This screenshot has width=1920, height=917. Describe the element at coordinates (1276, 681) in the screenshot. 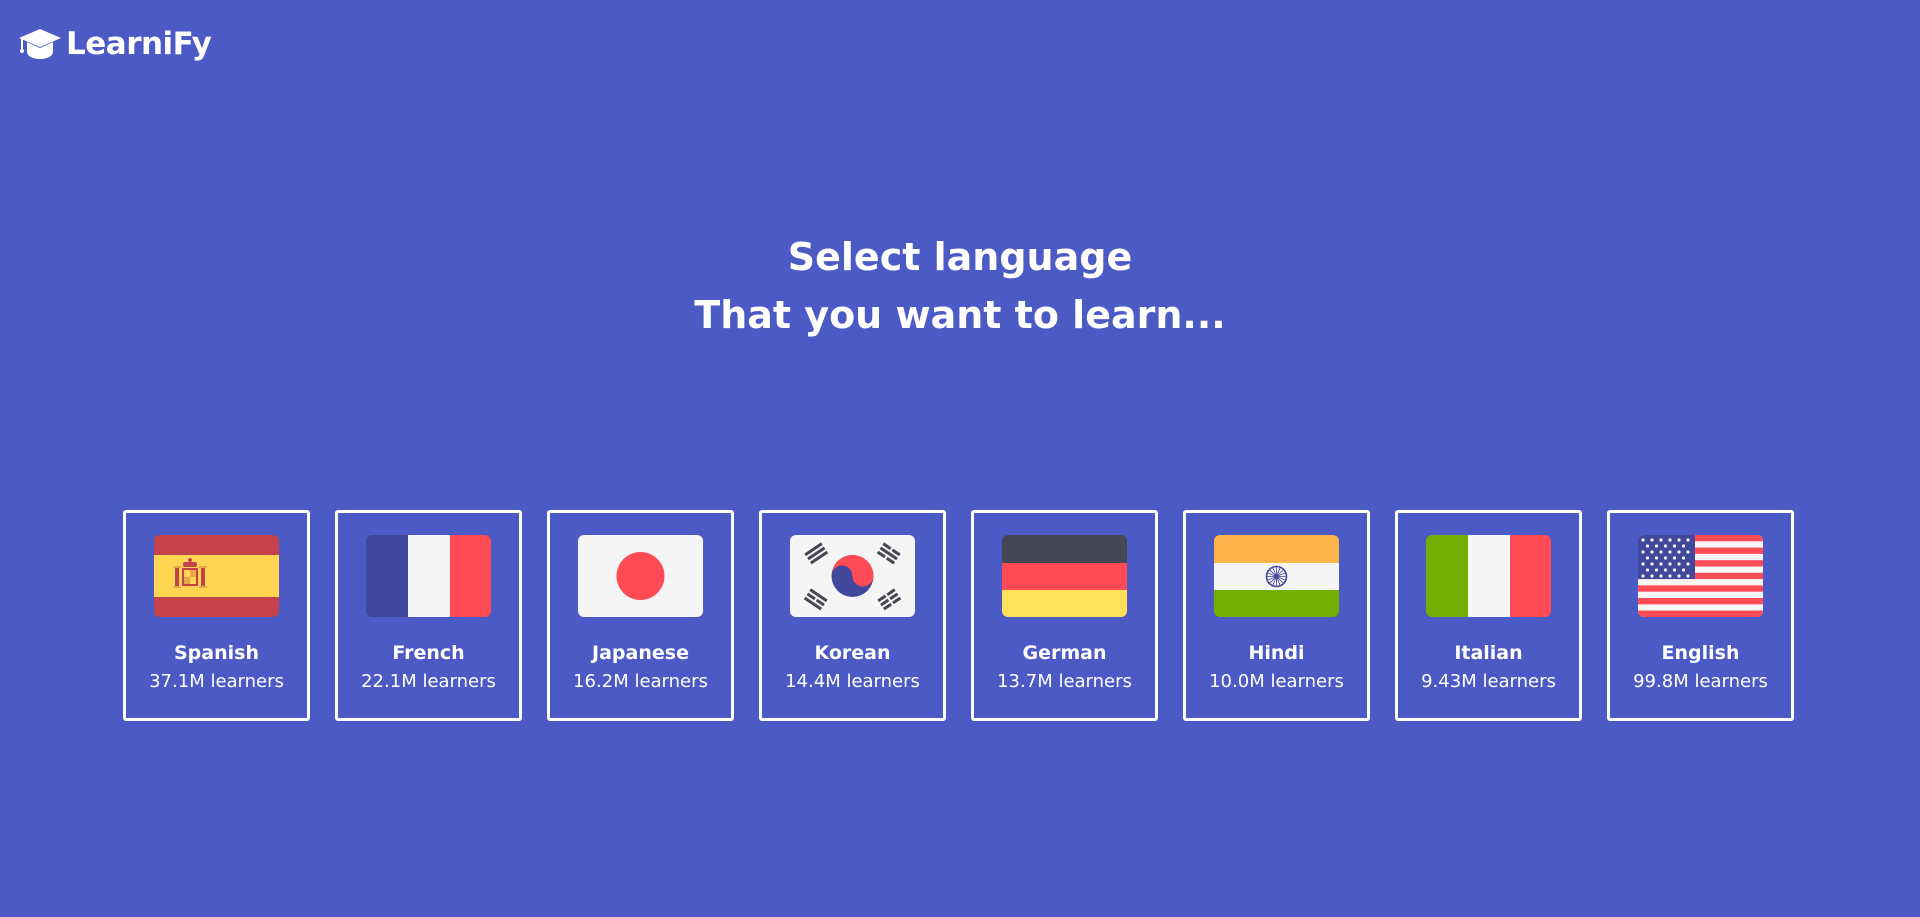

I see `learner-count: 10.0M learners` at that location.